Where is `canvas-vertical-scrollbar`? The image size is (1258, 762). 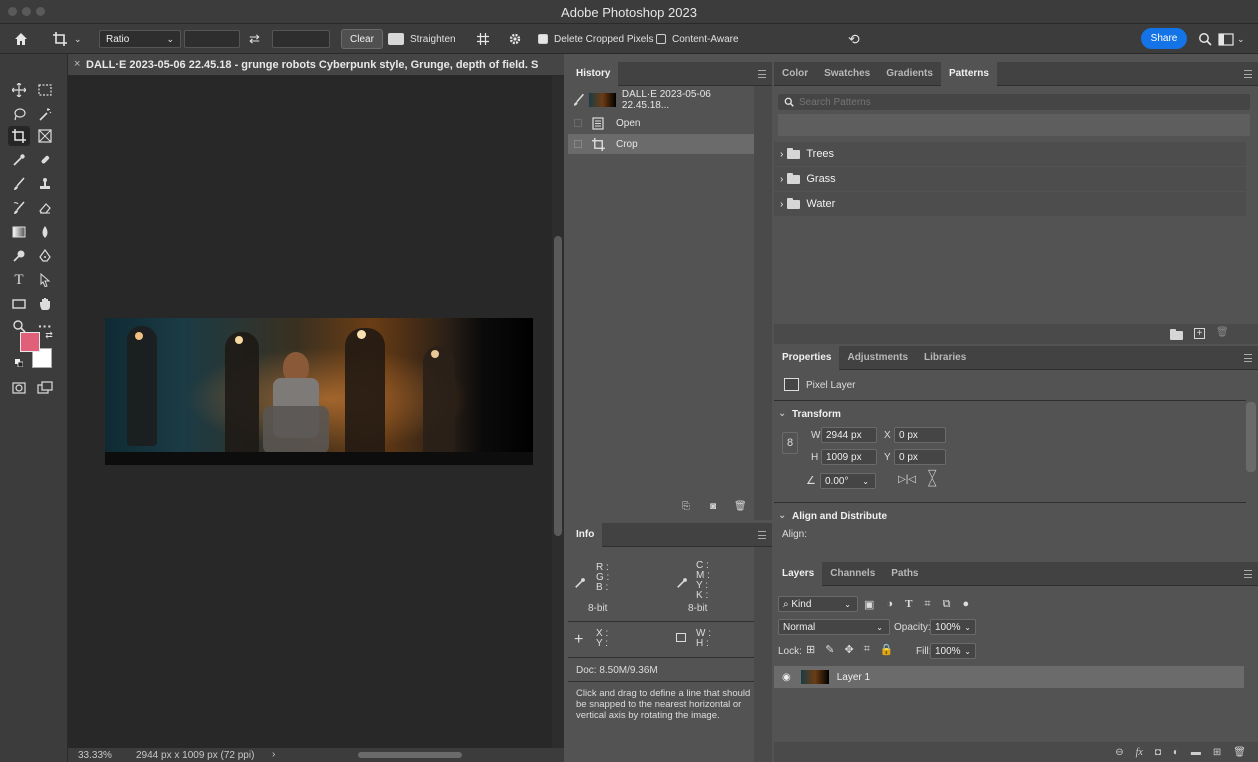 canvas-vertical-scrollbar is located at coordinates (558, 412).